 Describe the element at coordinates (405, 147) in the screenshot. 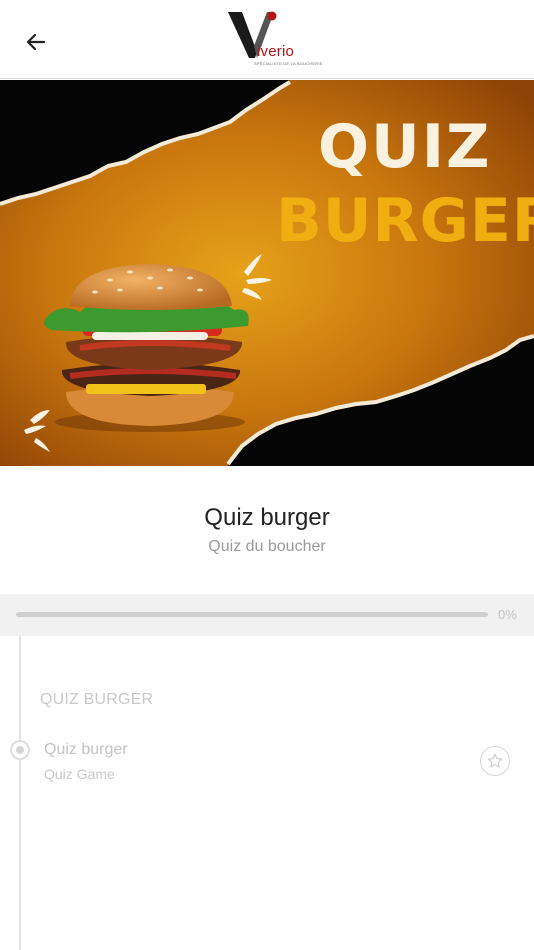

I see `banner-title-line1: QUIZ` at that location.